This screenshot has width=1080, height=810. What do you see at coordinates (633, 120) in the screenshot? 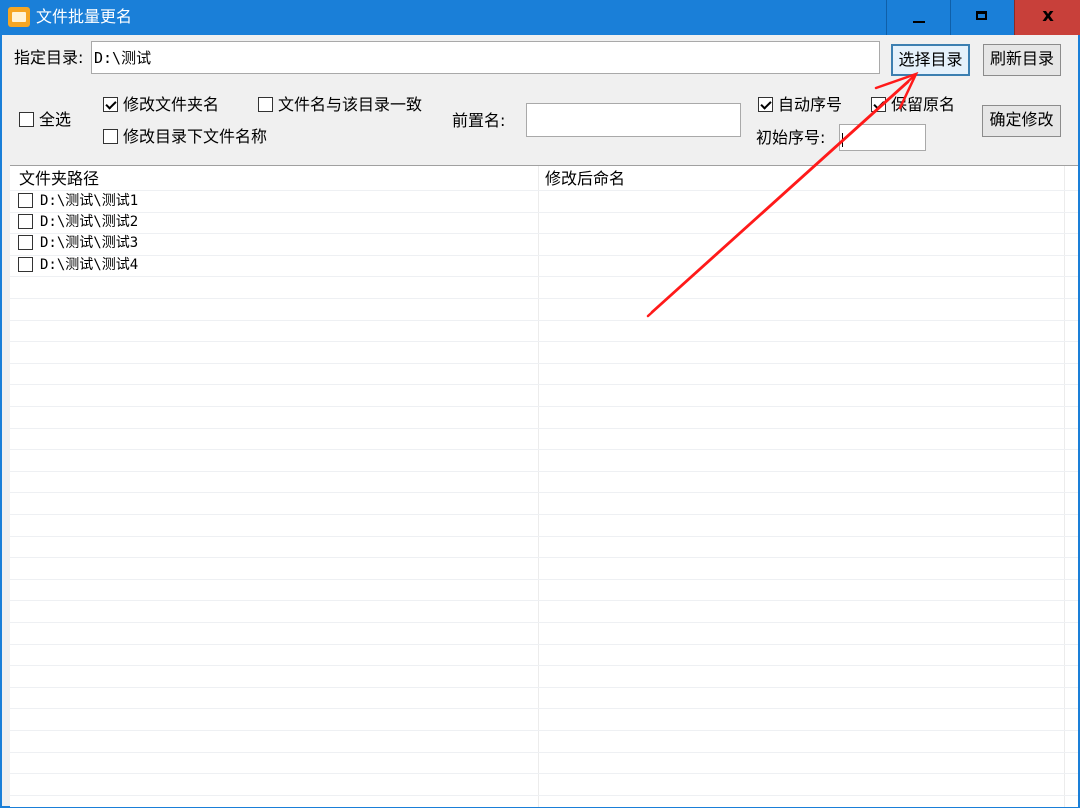
I see `prefix-input` at bounding box center [633, 120].